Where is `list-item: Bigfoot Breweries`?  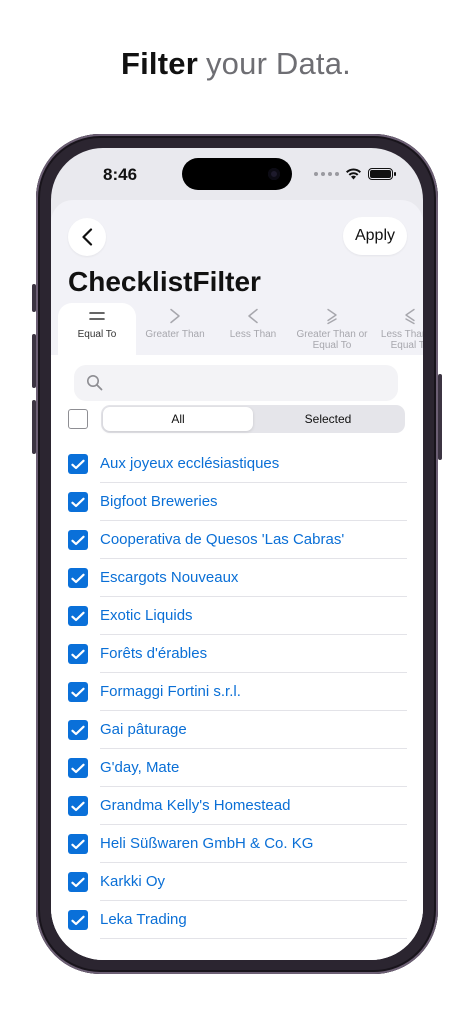 list-item: Bigfoot Breweries is located at coordinates (237, 502).